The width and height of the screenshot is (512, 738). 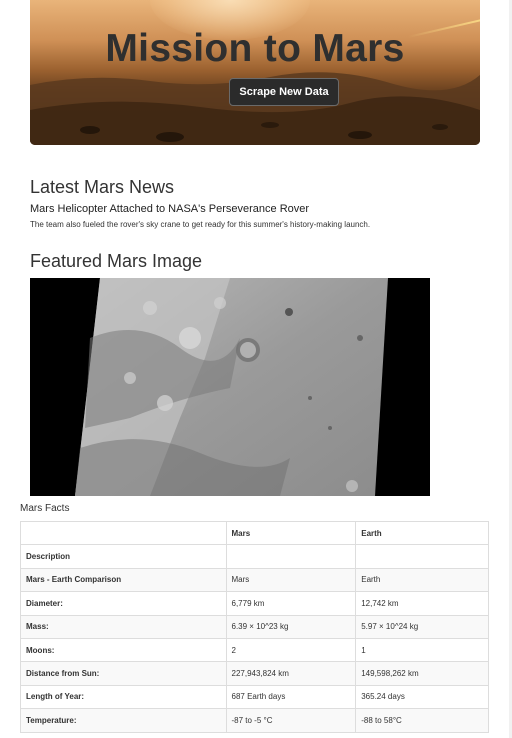 What do you see at coordinates (291, 650) in the screenshot?
I see `table-cell: 2` at bounding box center [291, 650].